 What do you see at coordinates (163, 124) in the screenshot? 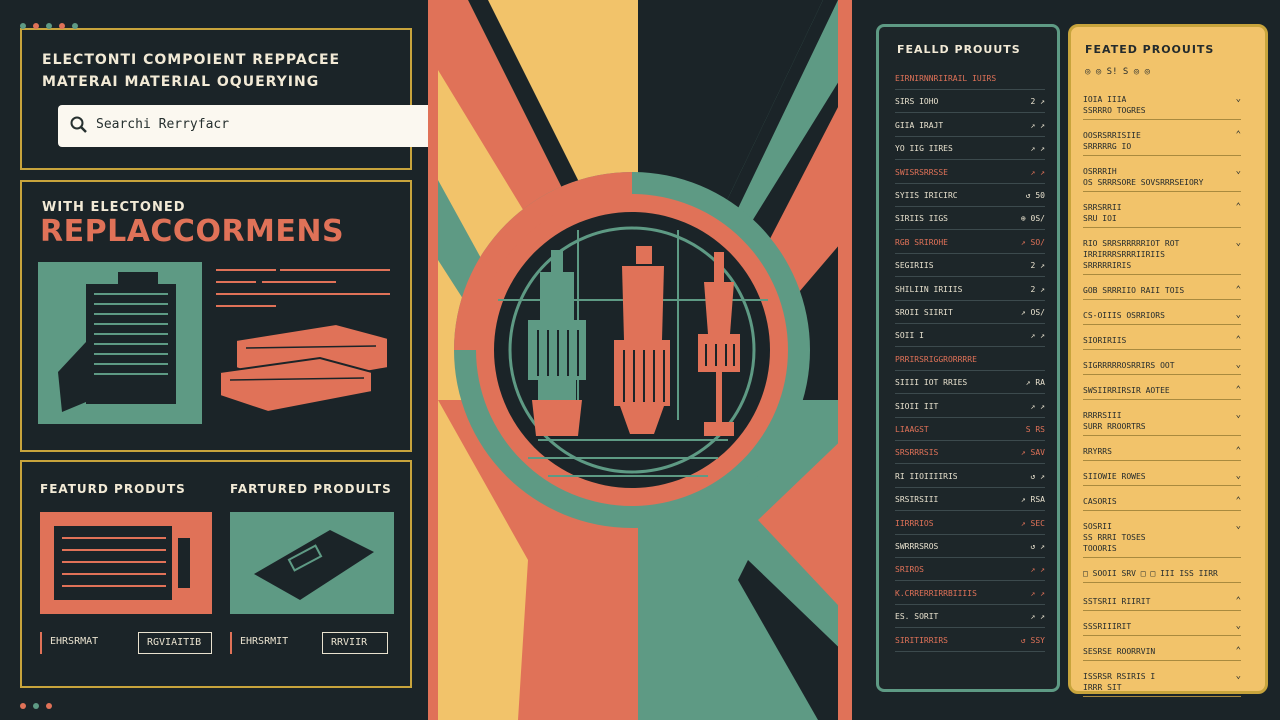
I see `search-placeholder: Searchi Rerryfacr` at bounding box center [163, 124].